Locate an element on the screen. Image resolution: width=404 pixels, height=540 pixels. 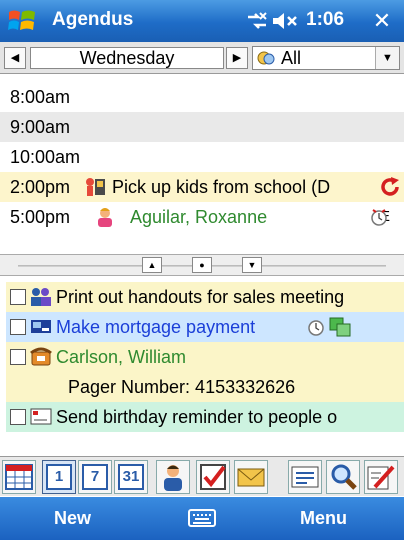
birthday-contact-icon is located at coordinates (105, 217).